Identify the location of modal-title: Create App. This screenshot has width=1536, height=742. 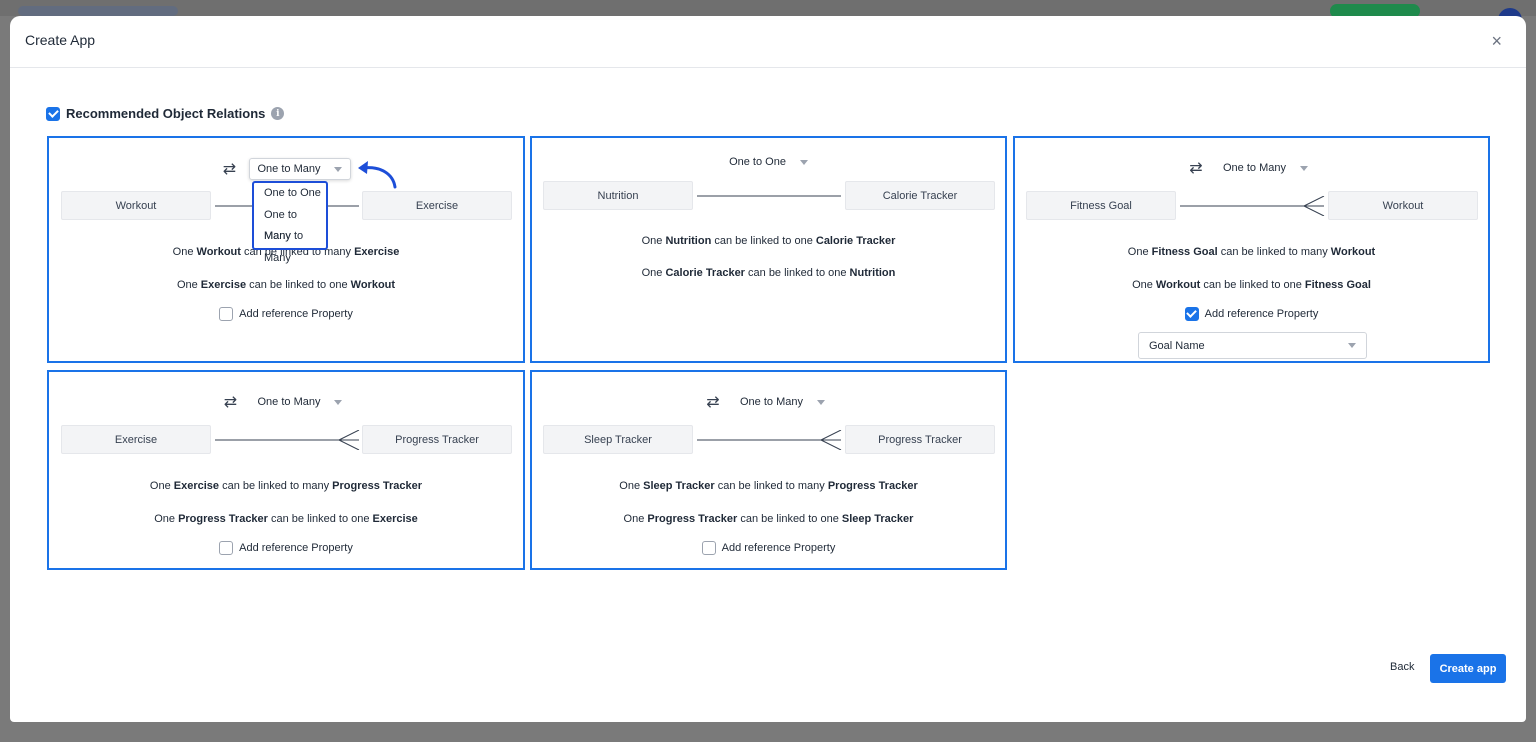
(60, 40).